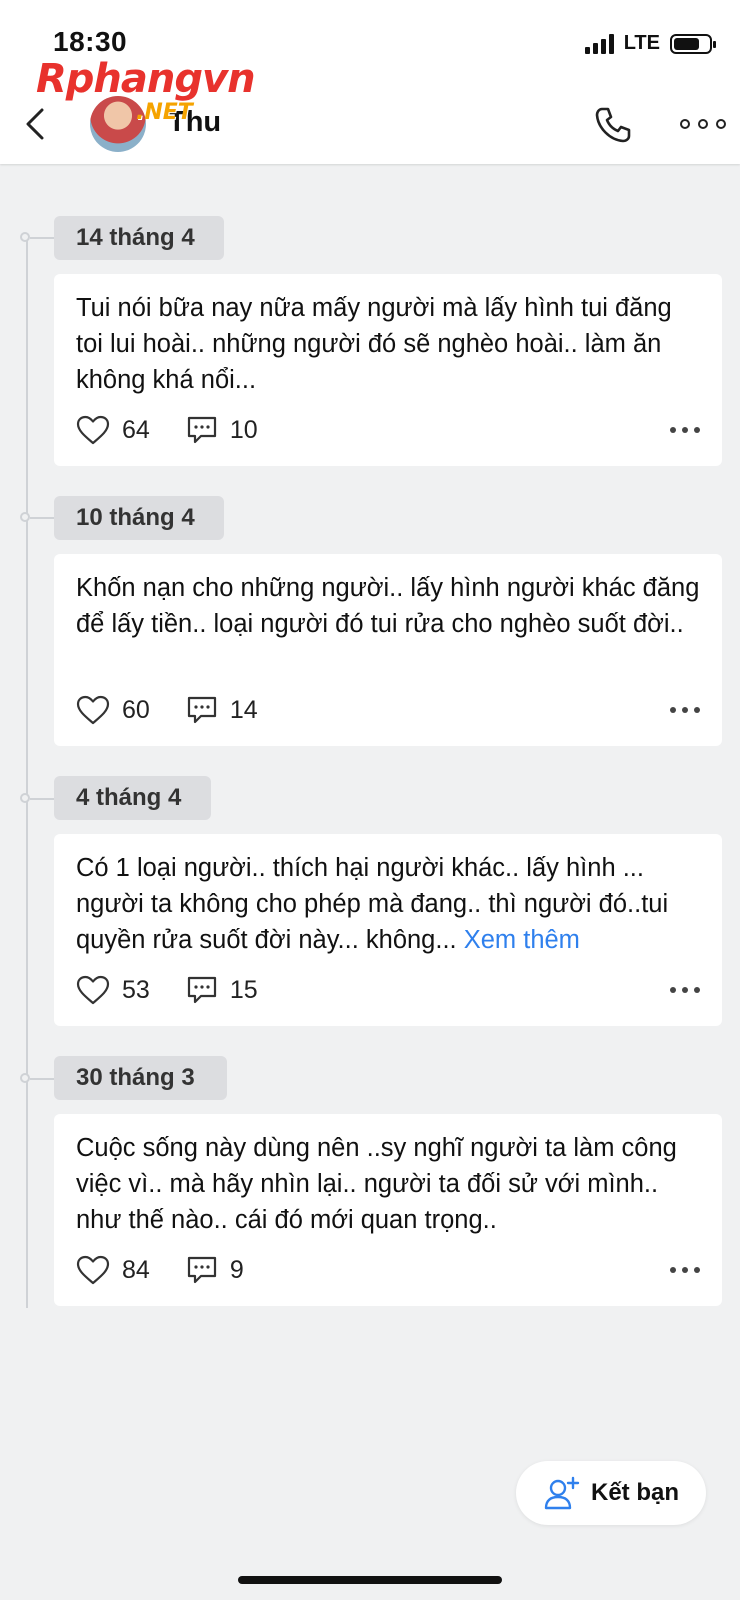 Image resolution: width=740 pixels, height=1600 pixels. Describe the element at coordinates (243, 989) in the screenshot. I see `comment-count: 15` at that location.